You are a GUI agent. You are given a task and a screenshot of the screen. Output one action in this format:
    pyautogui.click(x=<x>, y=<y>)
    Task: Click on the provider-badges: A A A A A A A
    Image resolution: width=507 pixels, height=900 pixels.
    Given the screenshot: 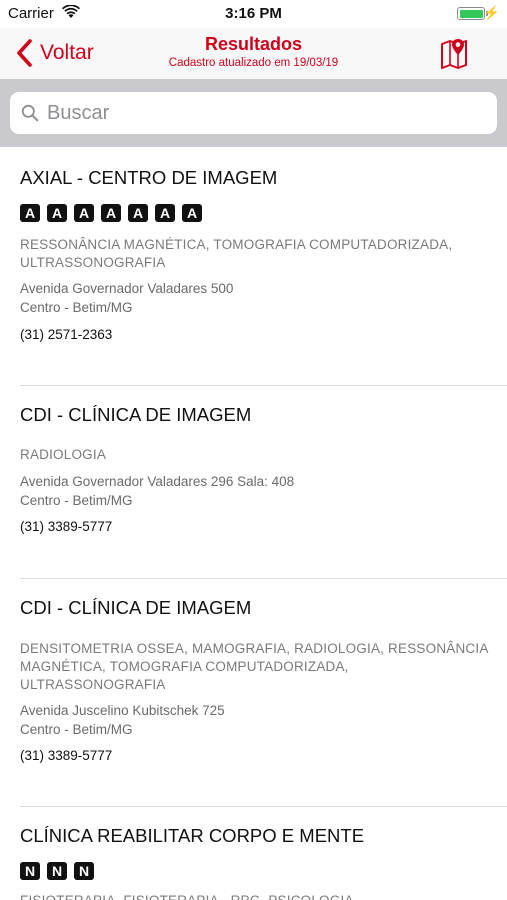 What is the action you would take?
    pyautogui.click(x=111, y=213)
    